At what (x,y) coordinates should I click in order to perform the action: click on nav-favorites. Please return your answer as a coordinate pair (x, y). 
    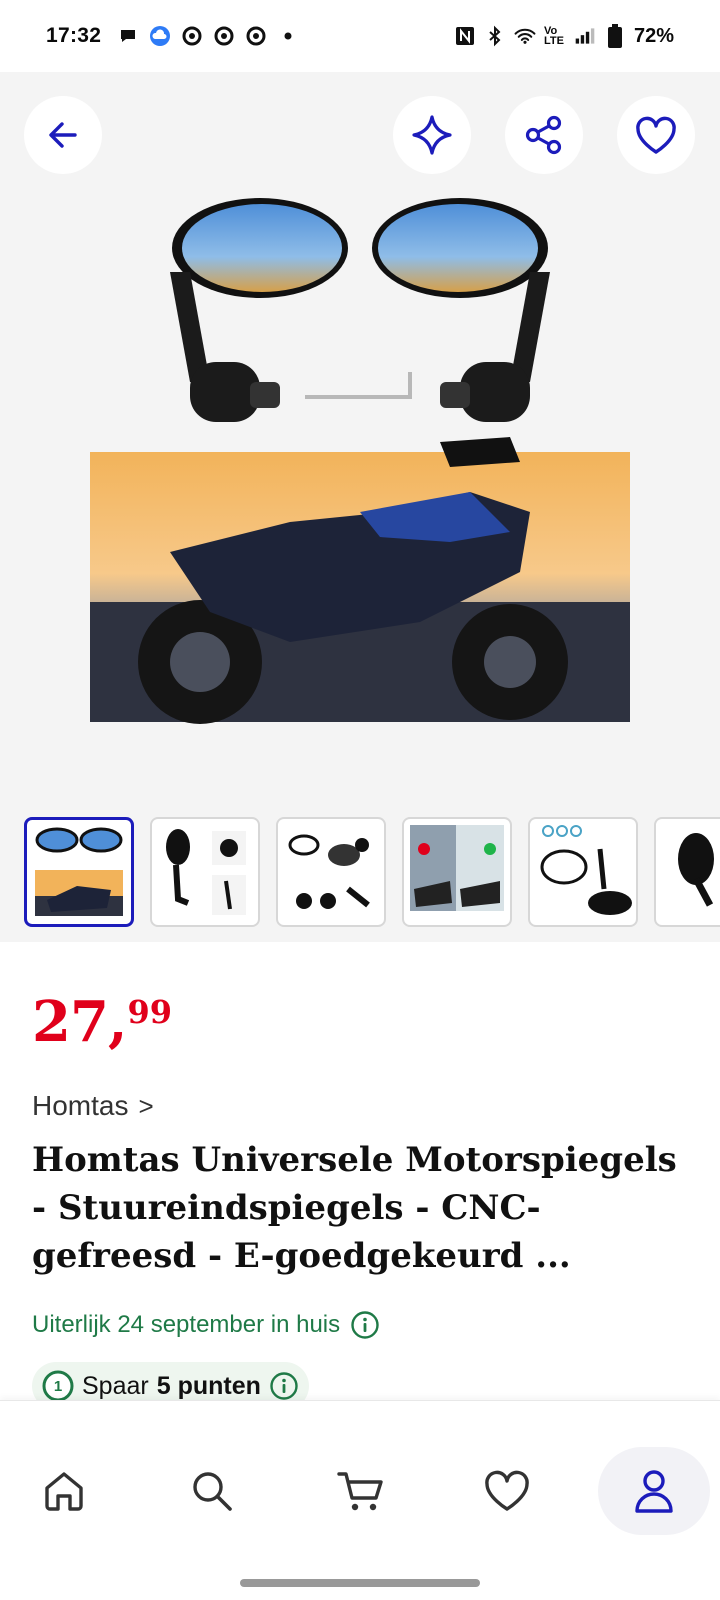
    Looking at the image, I should click on (507, 1491).